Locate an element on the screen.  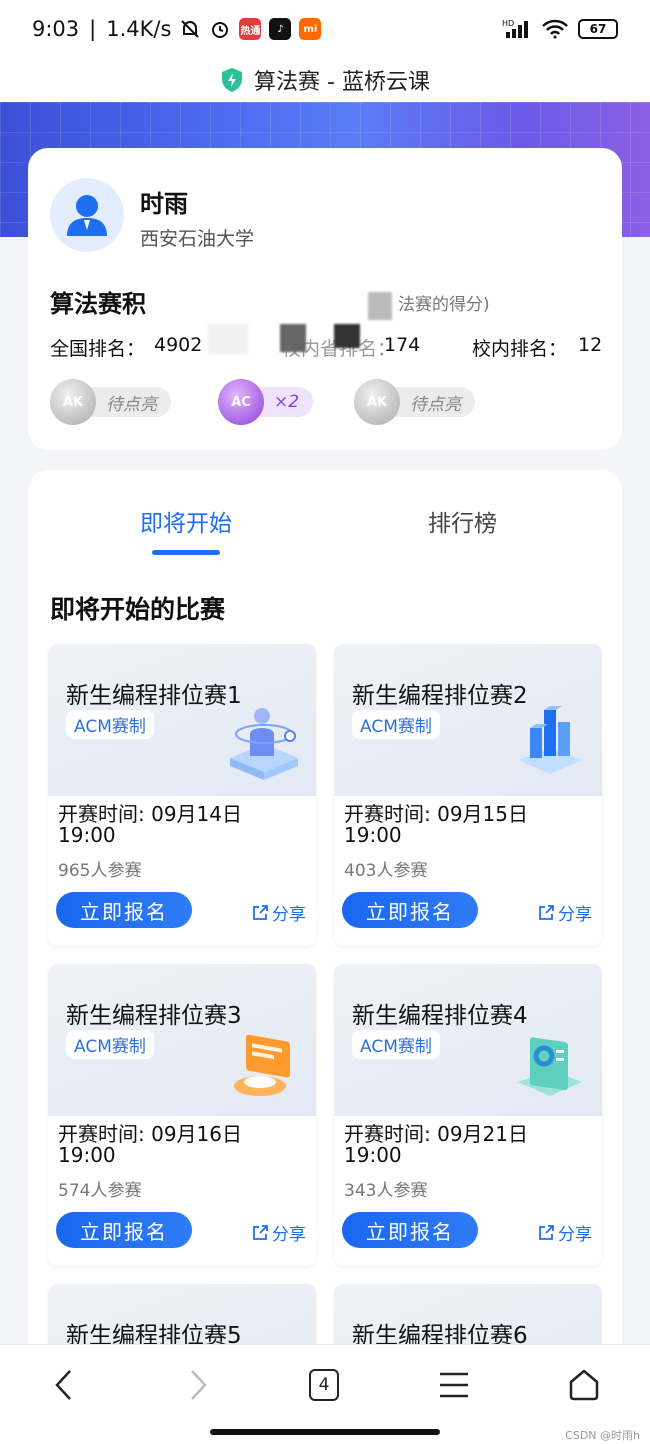
contest-name: 新生编程排位赛3 is located at coordinates (154, 1016).